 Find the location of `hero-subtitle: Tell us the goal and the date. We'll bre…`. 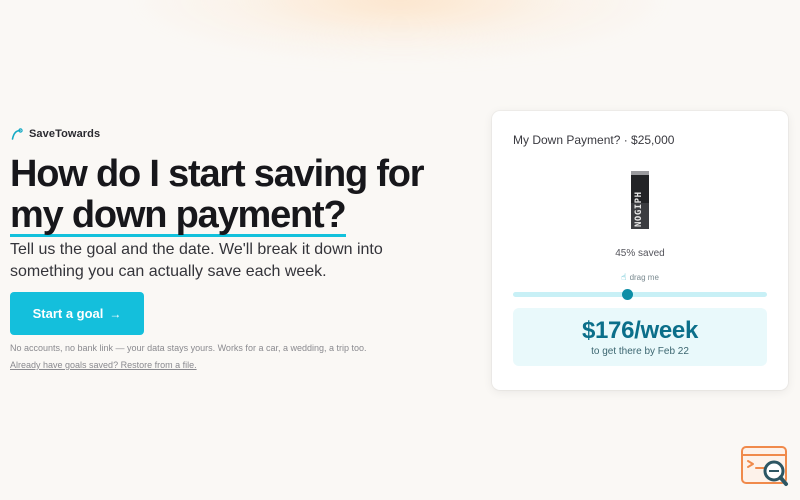

hero-subtitle: Tell us the goal and the date. We'll bre… is located at coordinates (196, 260).